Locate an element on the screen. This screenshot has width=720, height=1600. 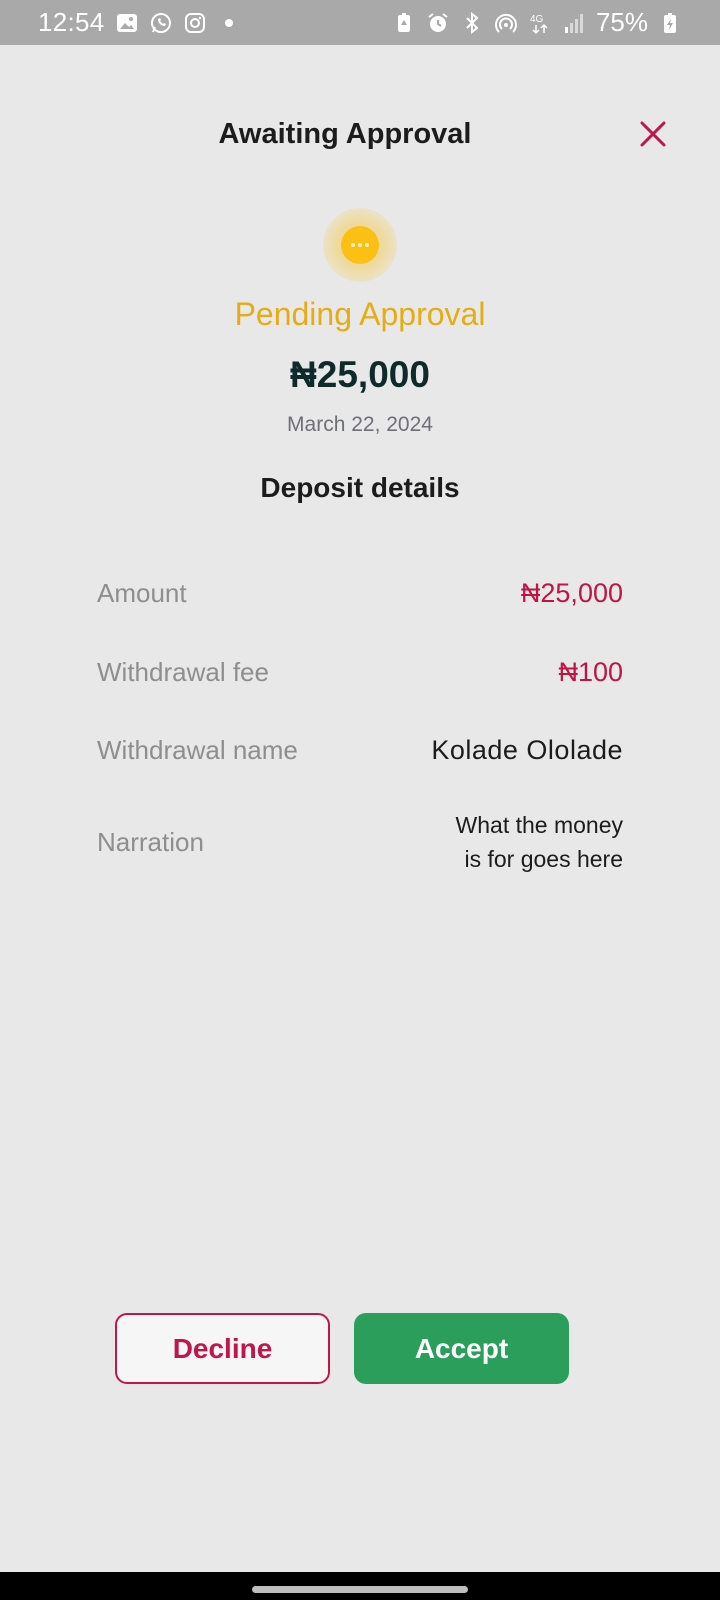
detail-value: ₦100 is located at coordinates (590, 672).